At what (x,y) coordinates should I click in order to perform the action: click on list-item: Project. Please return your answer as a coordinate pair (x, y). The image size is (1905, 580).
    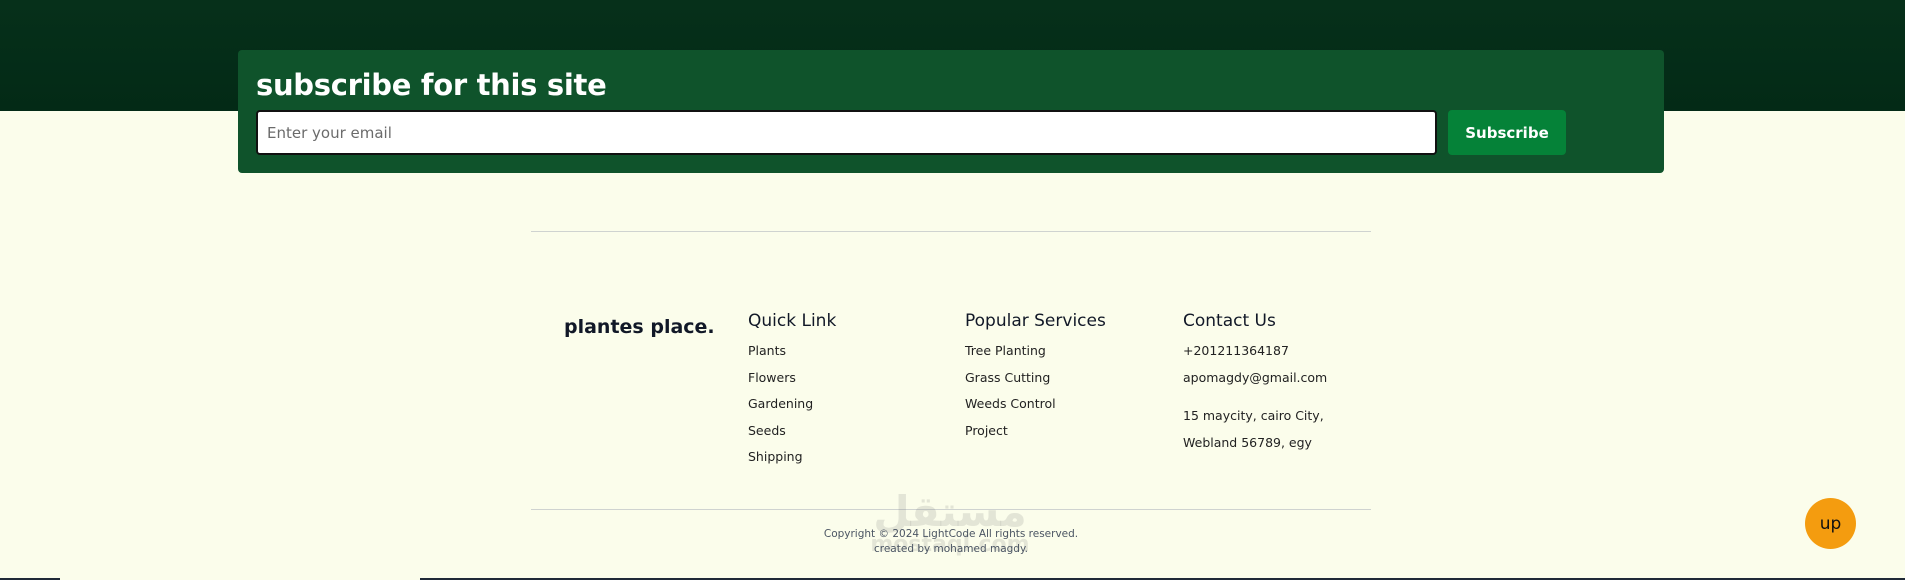
    Looking at the image, I should click on (1035, 436).